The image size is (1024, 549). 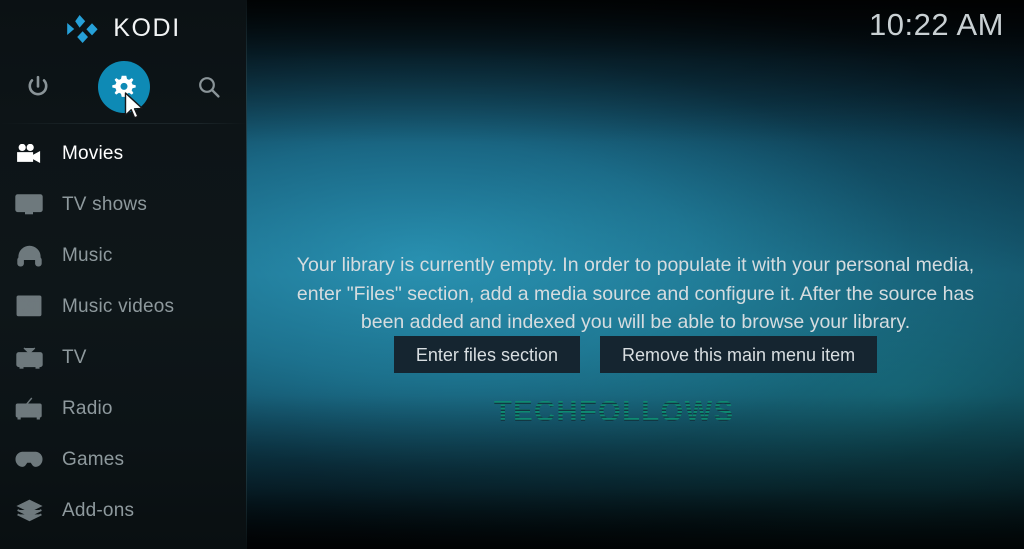 What do you see at coordinates (936, 24) in the screenshot?
I see `clock: 10:22 AM` at bounding box center [936, 24].